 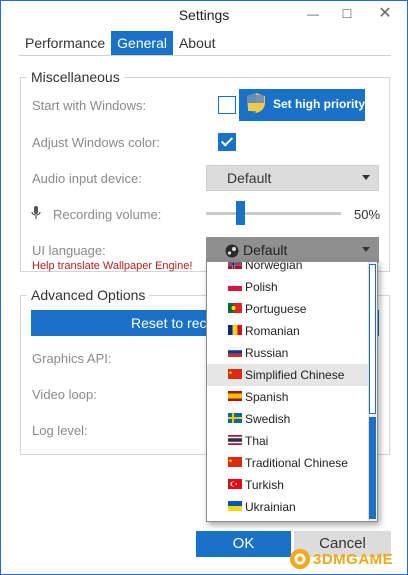 What do you see at coordinates (87, 178) in the screenshot?
I see `audio-input-device-label: Audio input device:` at bounding box center [87, 178].